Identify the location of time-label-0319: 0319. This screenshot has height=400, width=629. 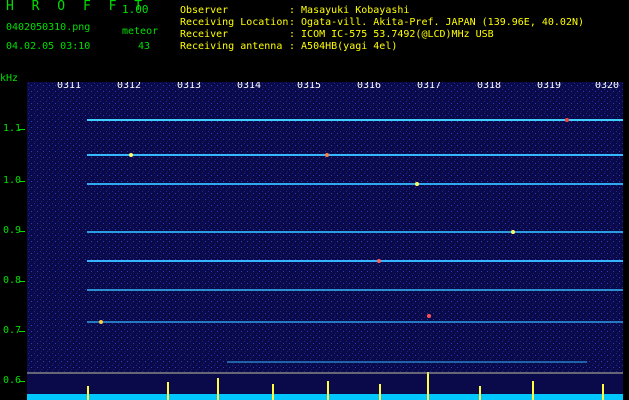
(549, 86).